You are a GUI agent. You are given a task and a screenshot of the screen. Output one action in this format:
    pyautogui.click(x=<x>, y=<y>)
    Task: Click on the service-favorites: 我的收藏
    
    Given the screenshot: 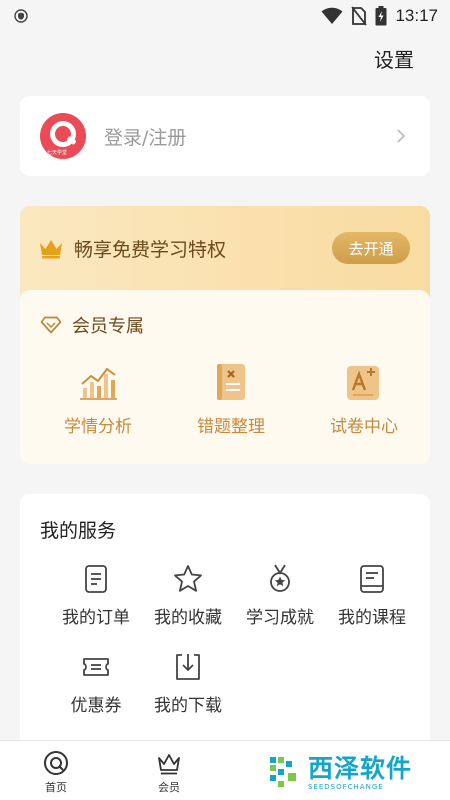 What is the action you would take?
    pyautogui.click(x=188, y=607)
    